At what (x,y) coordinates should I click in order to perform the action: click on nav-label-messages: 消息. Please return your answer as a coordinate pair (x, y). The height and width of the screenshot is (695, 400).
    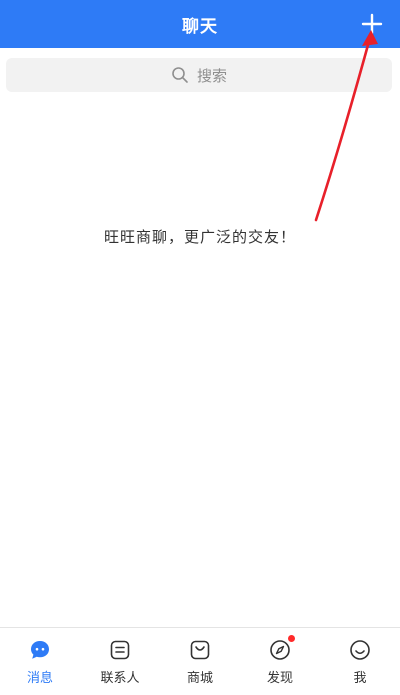
    Looking at the image, I should click on (39, 678).